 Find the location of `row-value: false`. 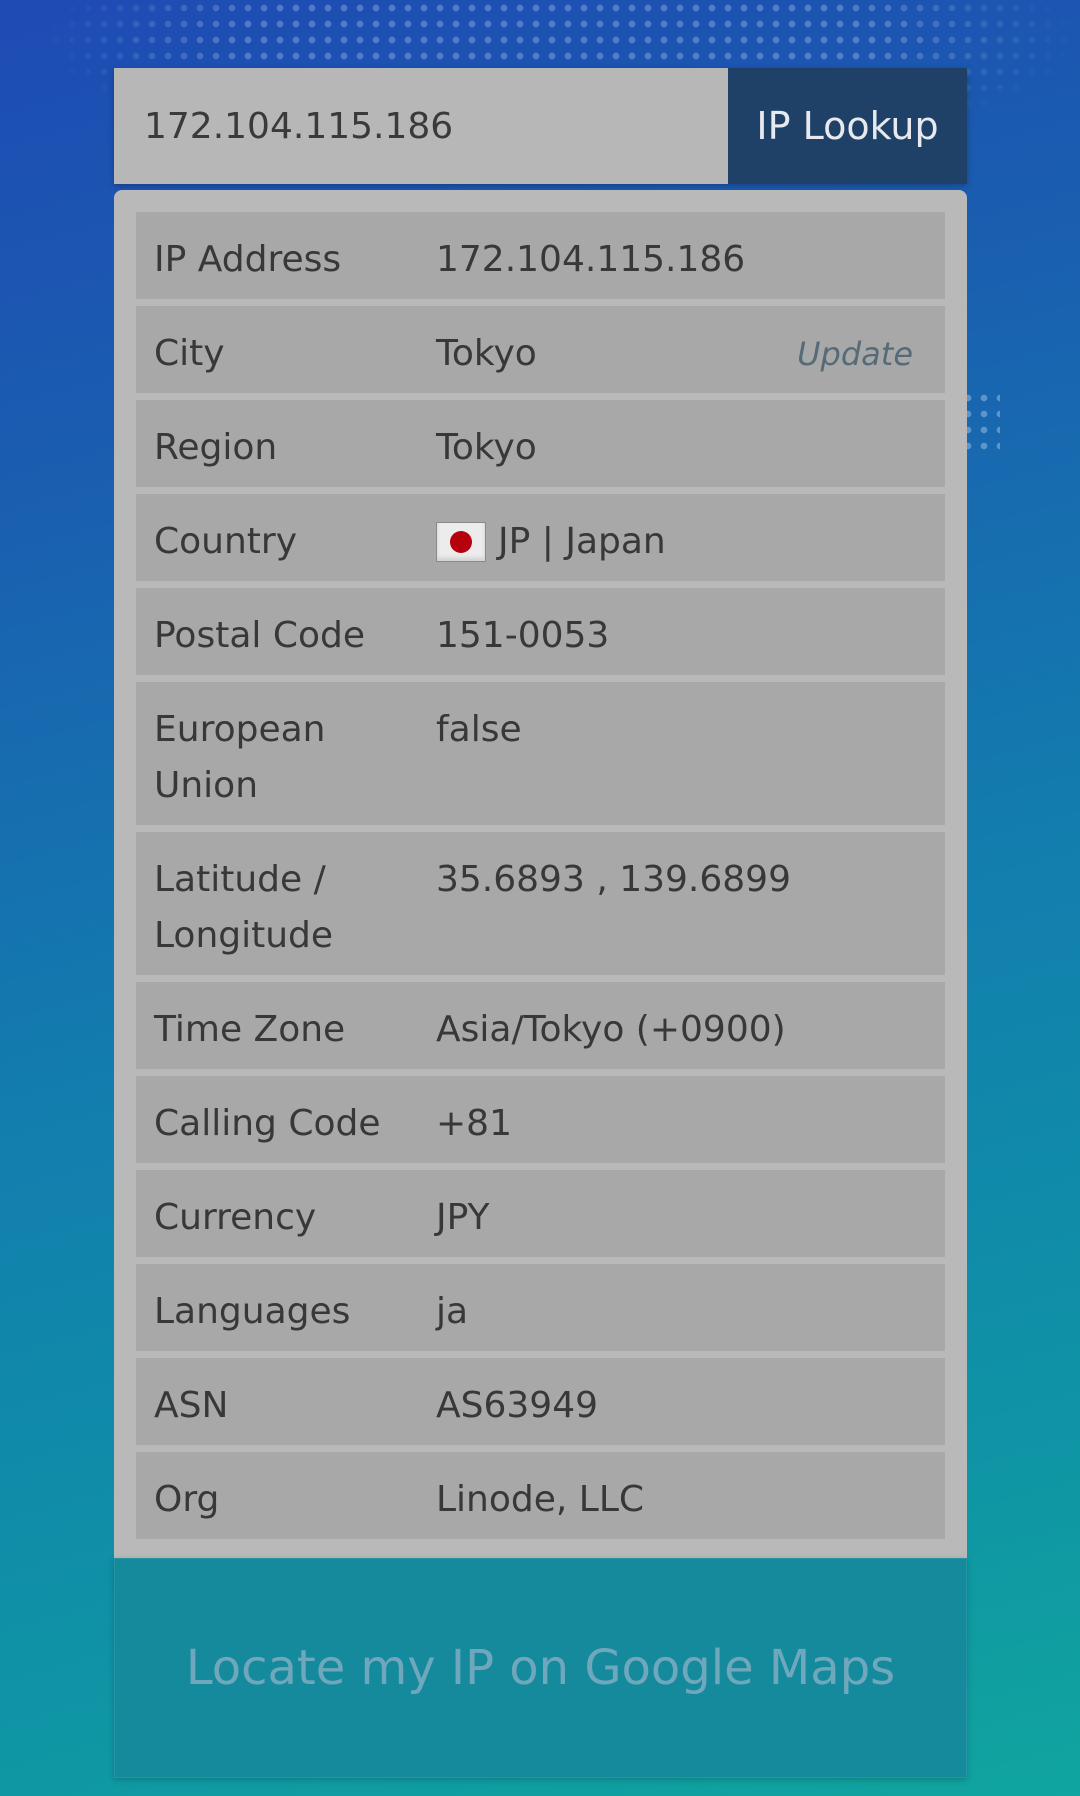

row-value: false is located at coordinates (479, 729).